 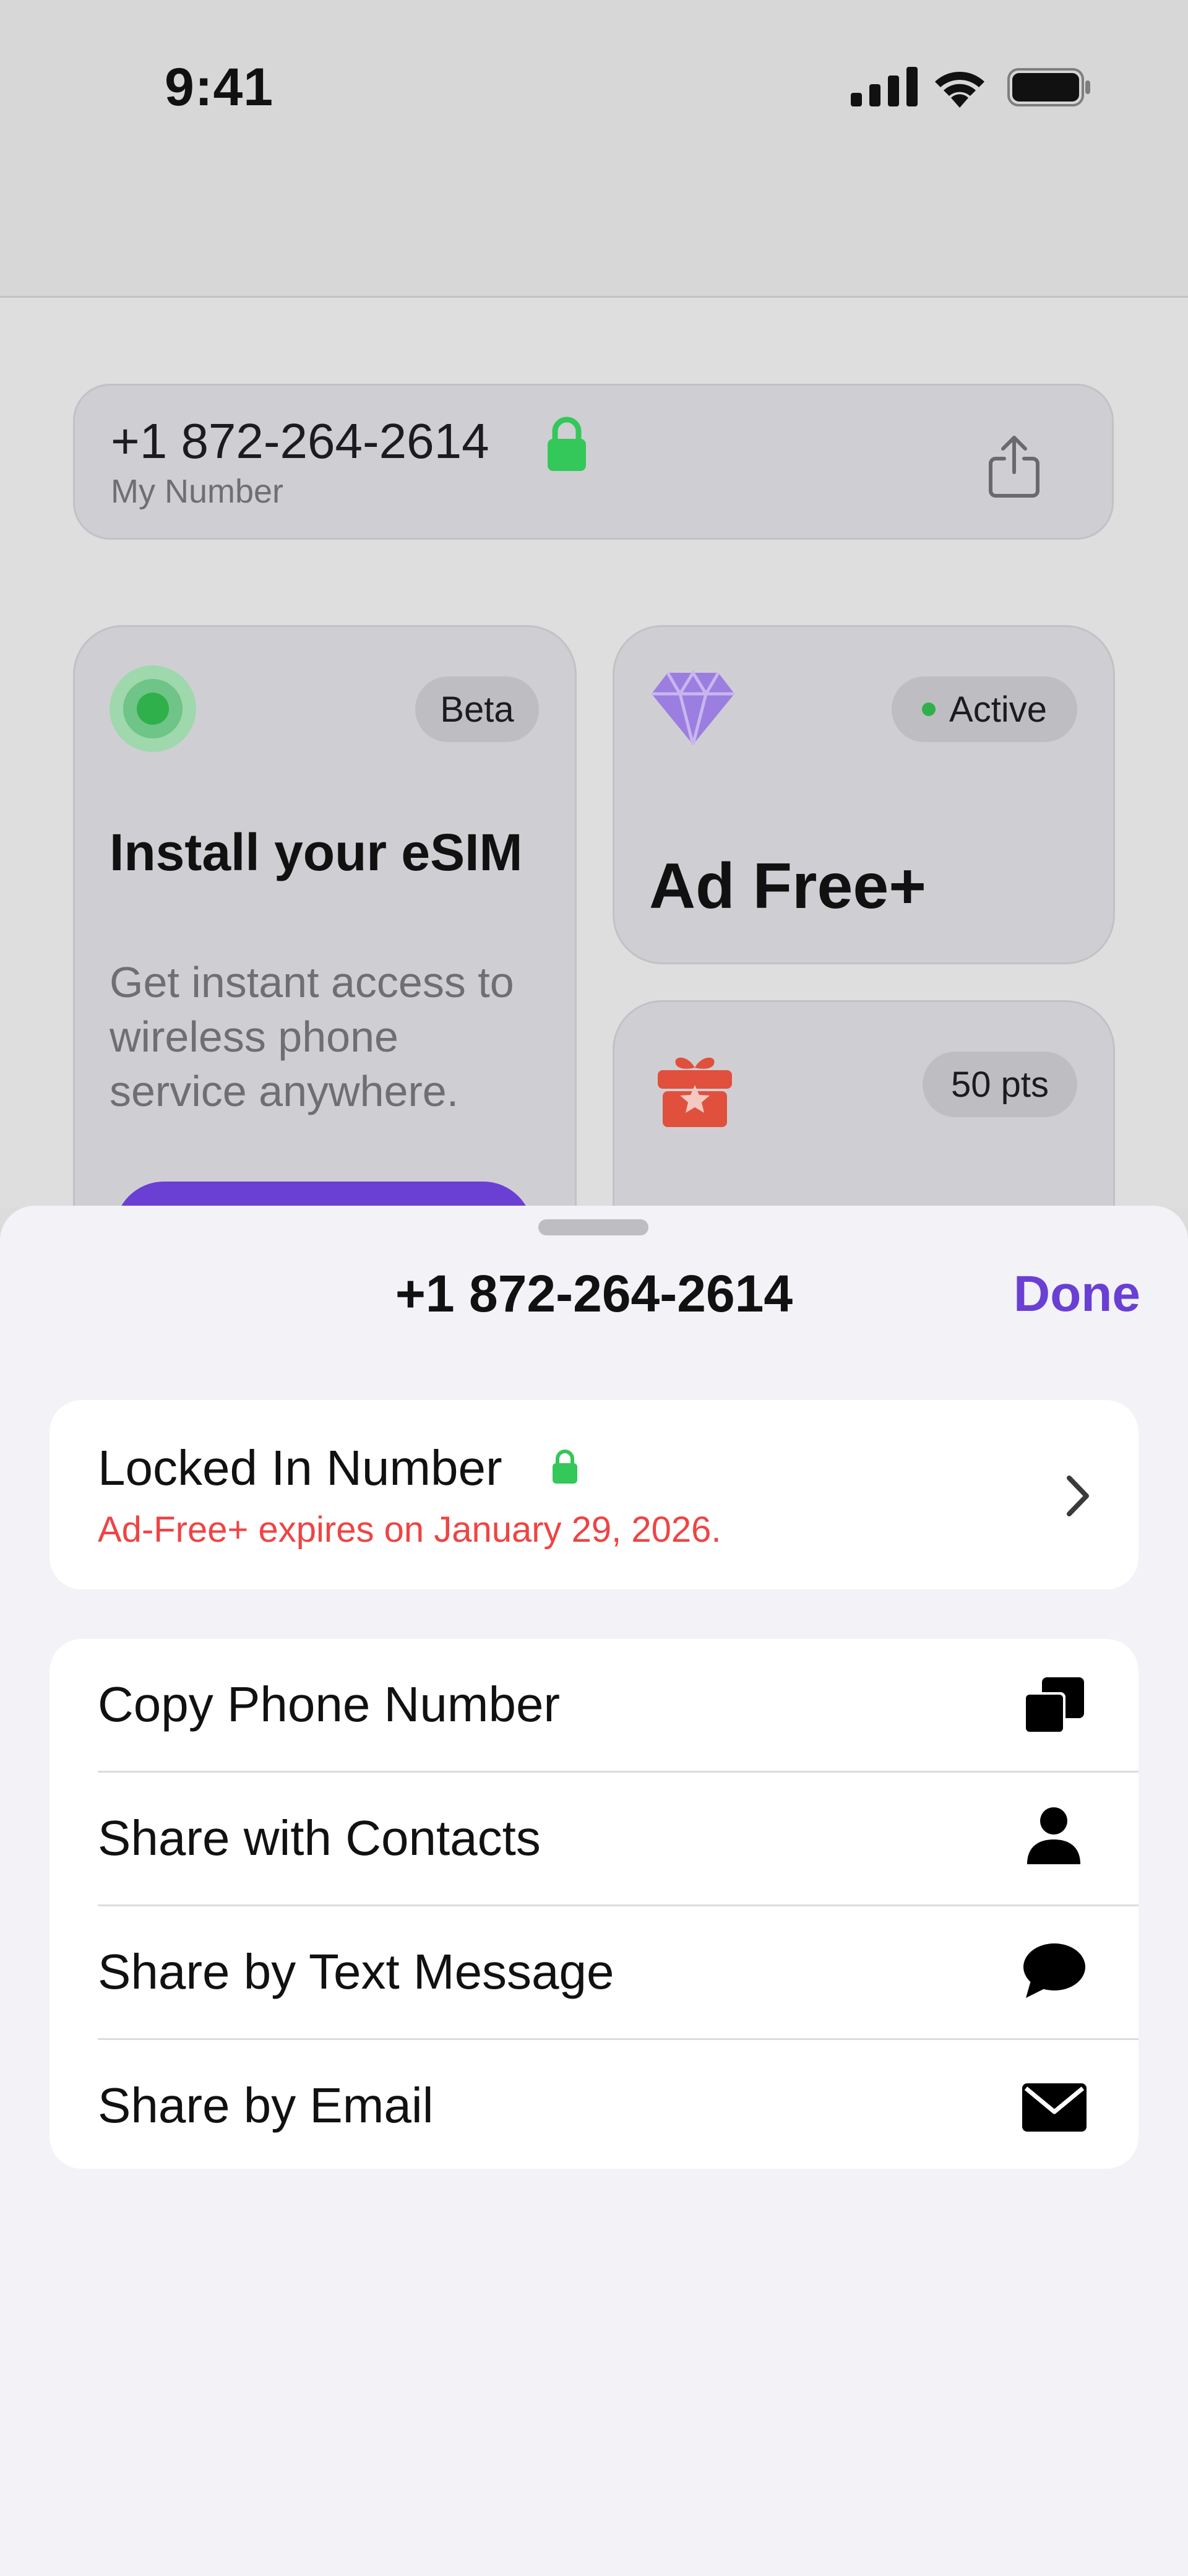 What do you see at coordinates (477, 709) in the screenshot?
I see `beta-badge: Beta` at bounding box center [477, 709].